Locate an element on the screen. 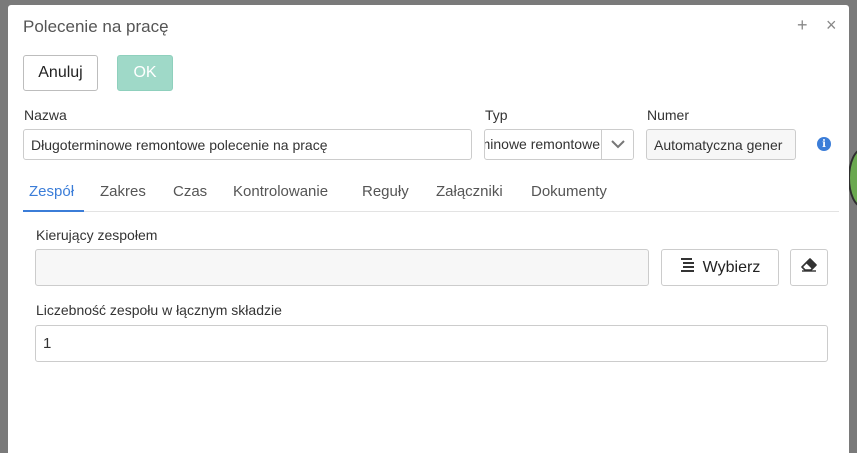 The height and width of the screenshot is (453, 857). number-field: Automatyczna gener is located at coordinates (721, 144).